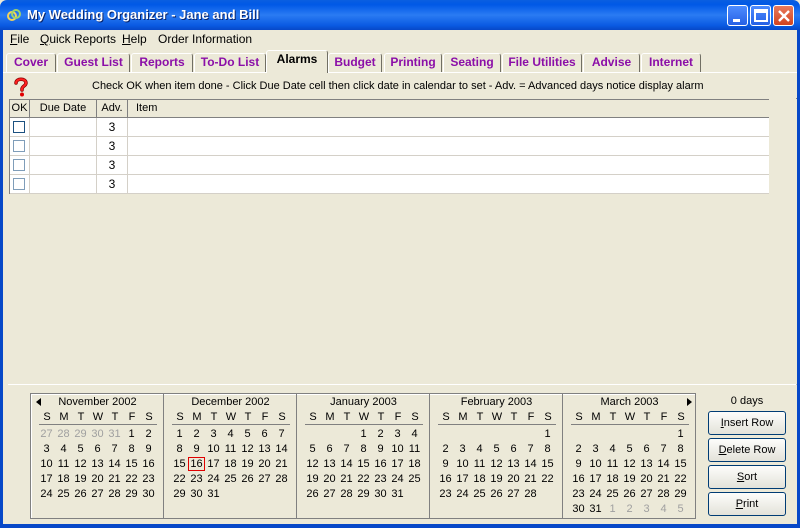  Describe the element at coordinates (114, 434) in the screenshot. I see `calendar-day: 31` at that location.